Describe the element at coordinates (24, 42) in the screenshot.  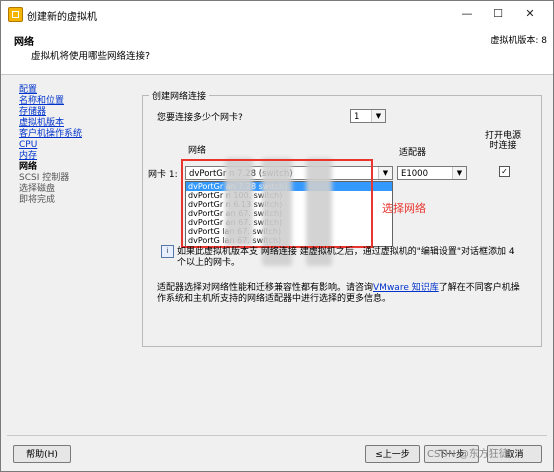
I see `page-title: 网络` at that location.